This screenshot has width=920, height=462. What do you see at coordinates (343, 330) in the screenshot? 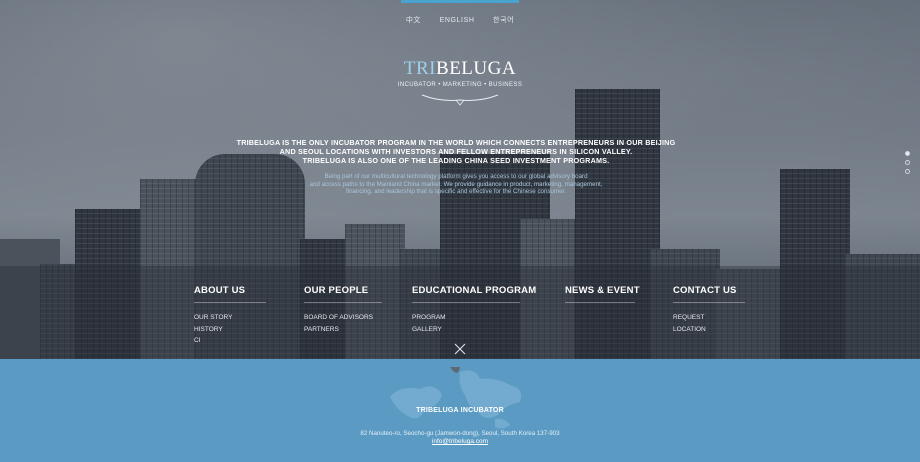
I see `nav-link-partners: PARTNERS` at bounding box center [343, 330].